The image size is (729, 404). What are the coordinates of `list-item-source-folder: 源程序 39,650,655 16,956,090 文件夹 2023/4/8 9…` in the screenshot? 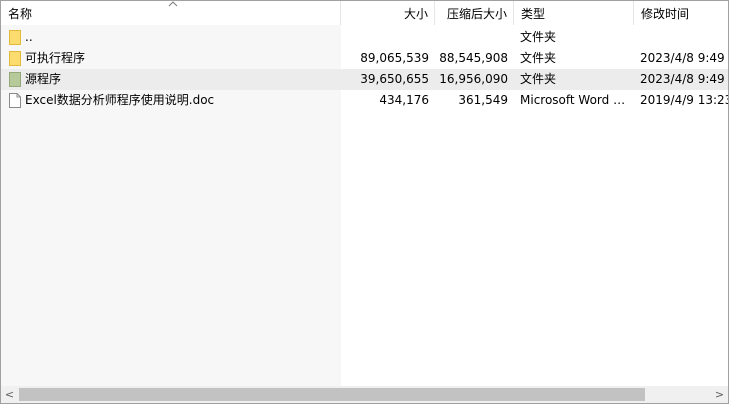 It's located at (364, 79).